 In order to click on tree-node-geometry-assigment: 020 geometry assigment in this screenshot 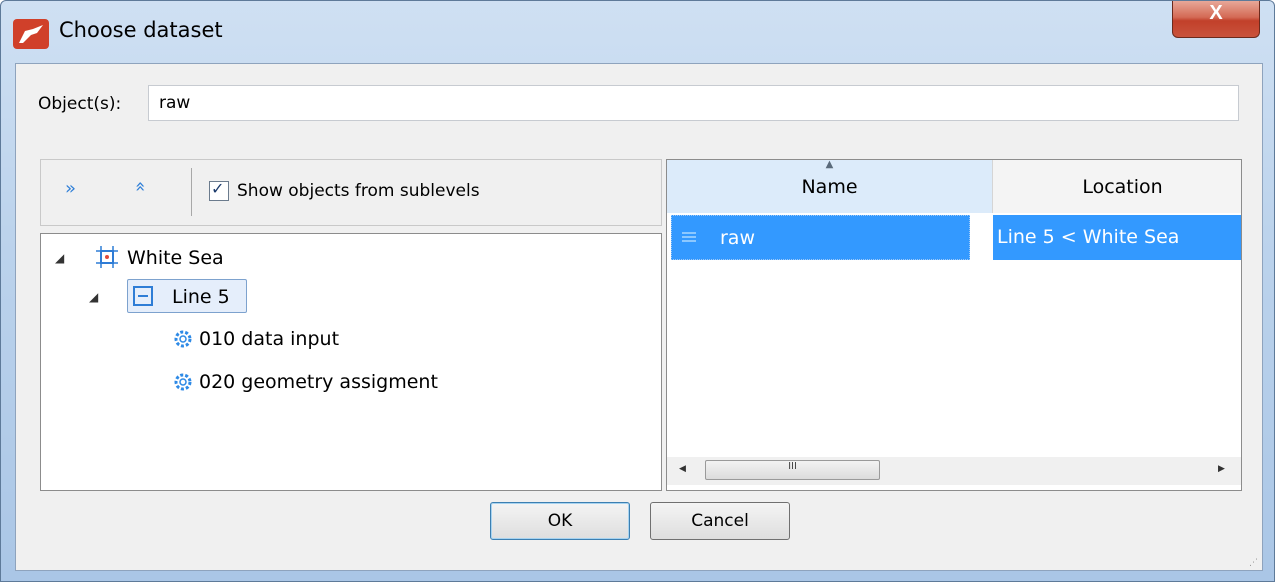, I will do `click(318, 382)`.